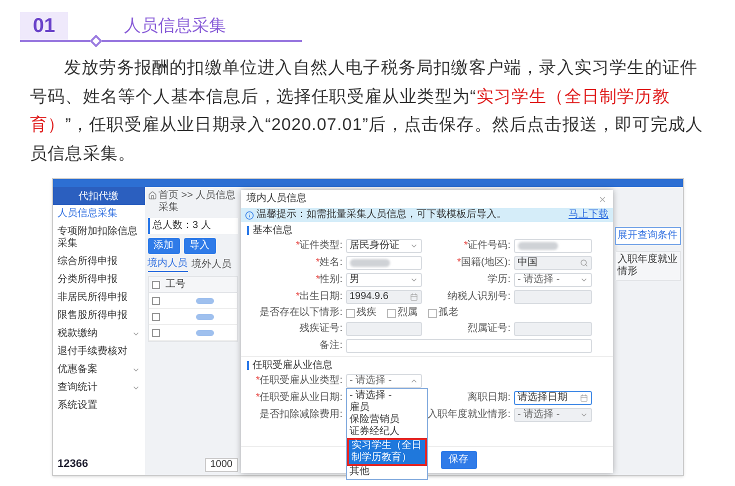 The width and height of the screenshot is (735, 486). What do you see at coordinates (386, 432) in the screenshot?
I see `dropdown-option: 证券经纪人` at bounding box center [386, 432].